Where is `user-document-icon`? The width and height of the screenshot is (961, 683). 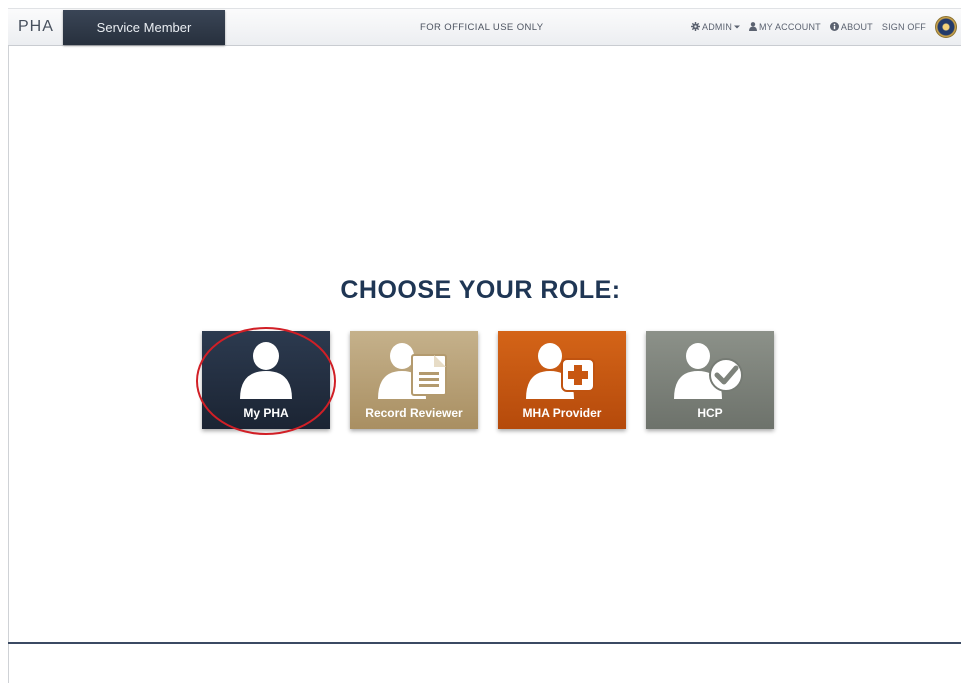 user-document-icon is located at coordinates (412, 371).